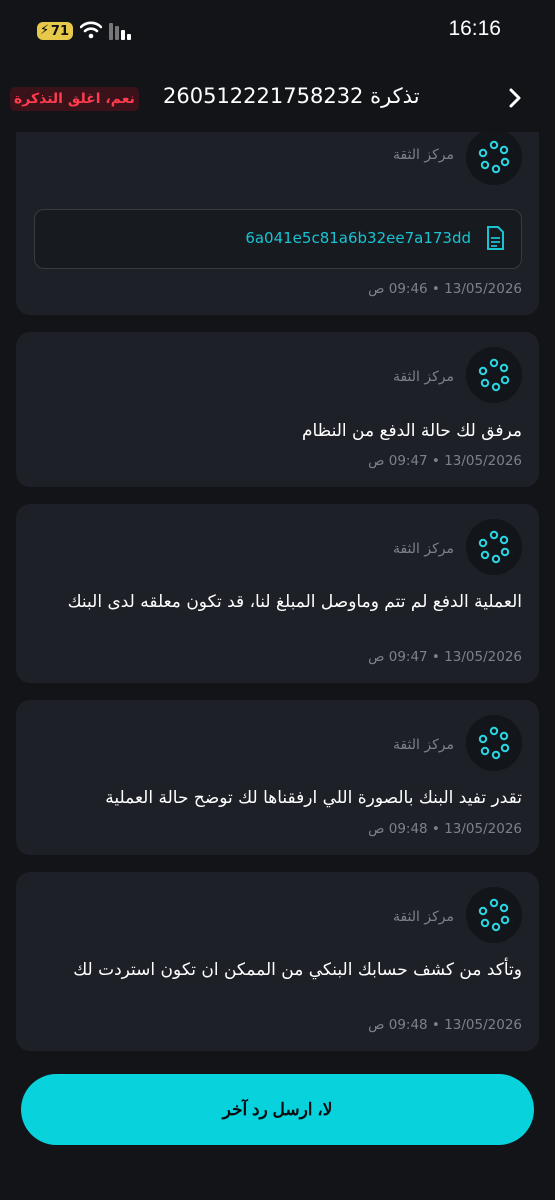 This screenshot has height=1200, width=555. What do you see at coordinates (59, 31) in the screenshot?
I see `battery-level: 71` at bounding box center [59, 31].